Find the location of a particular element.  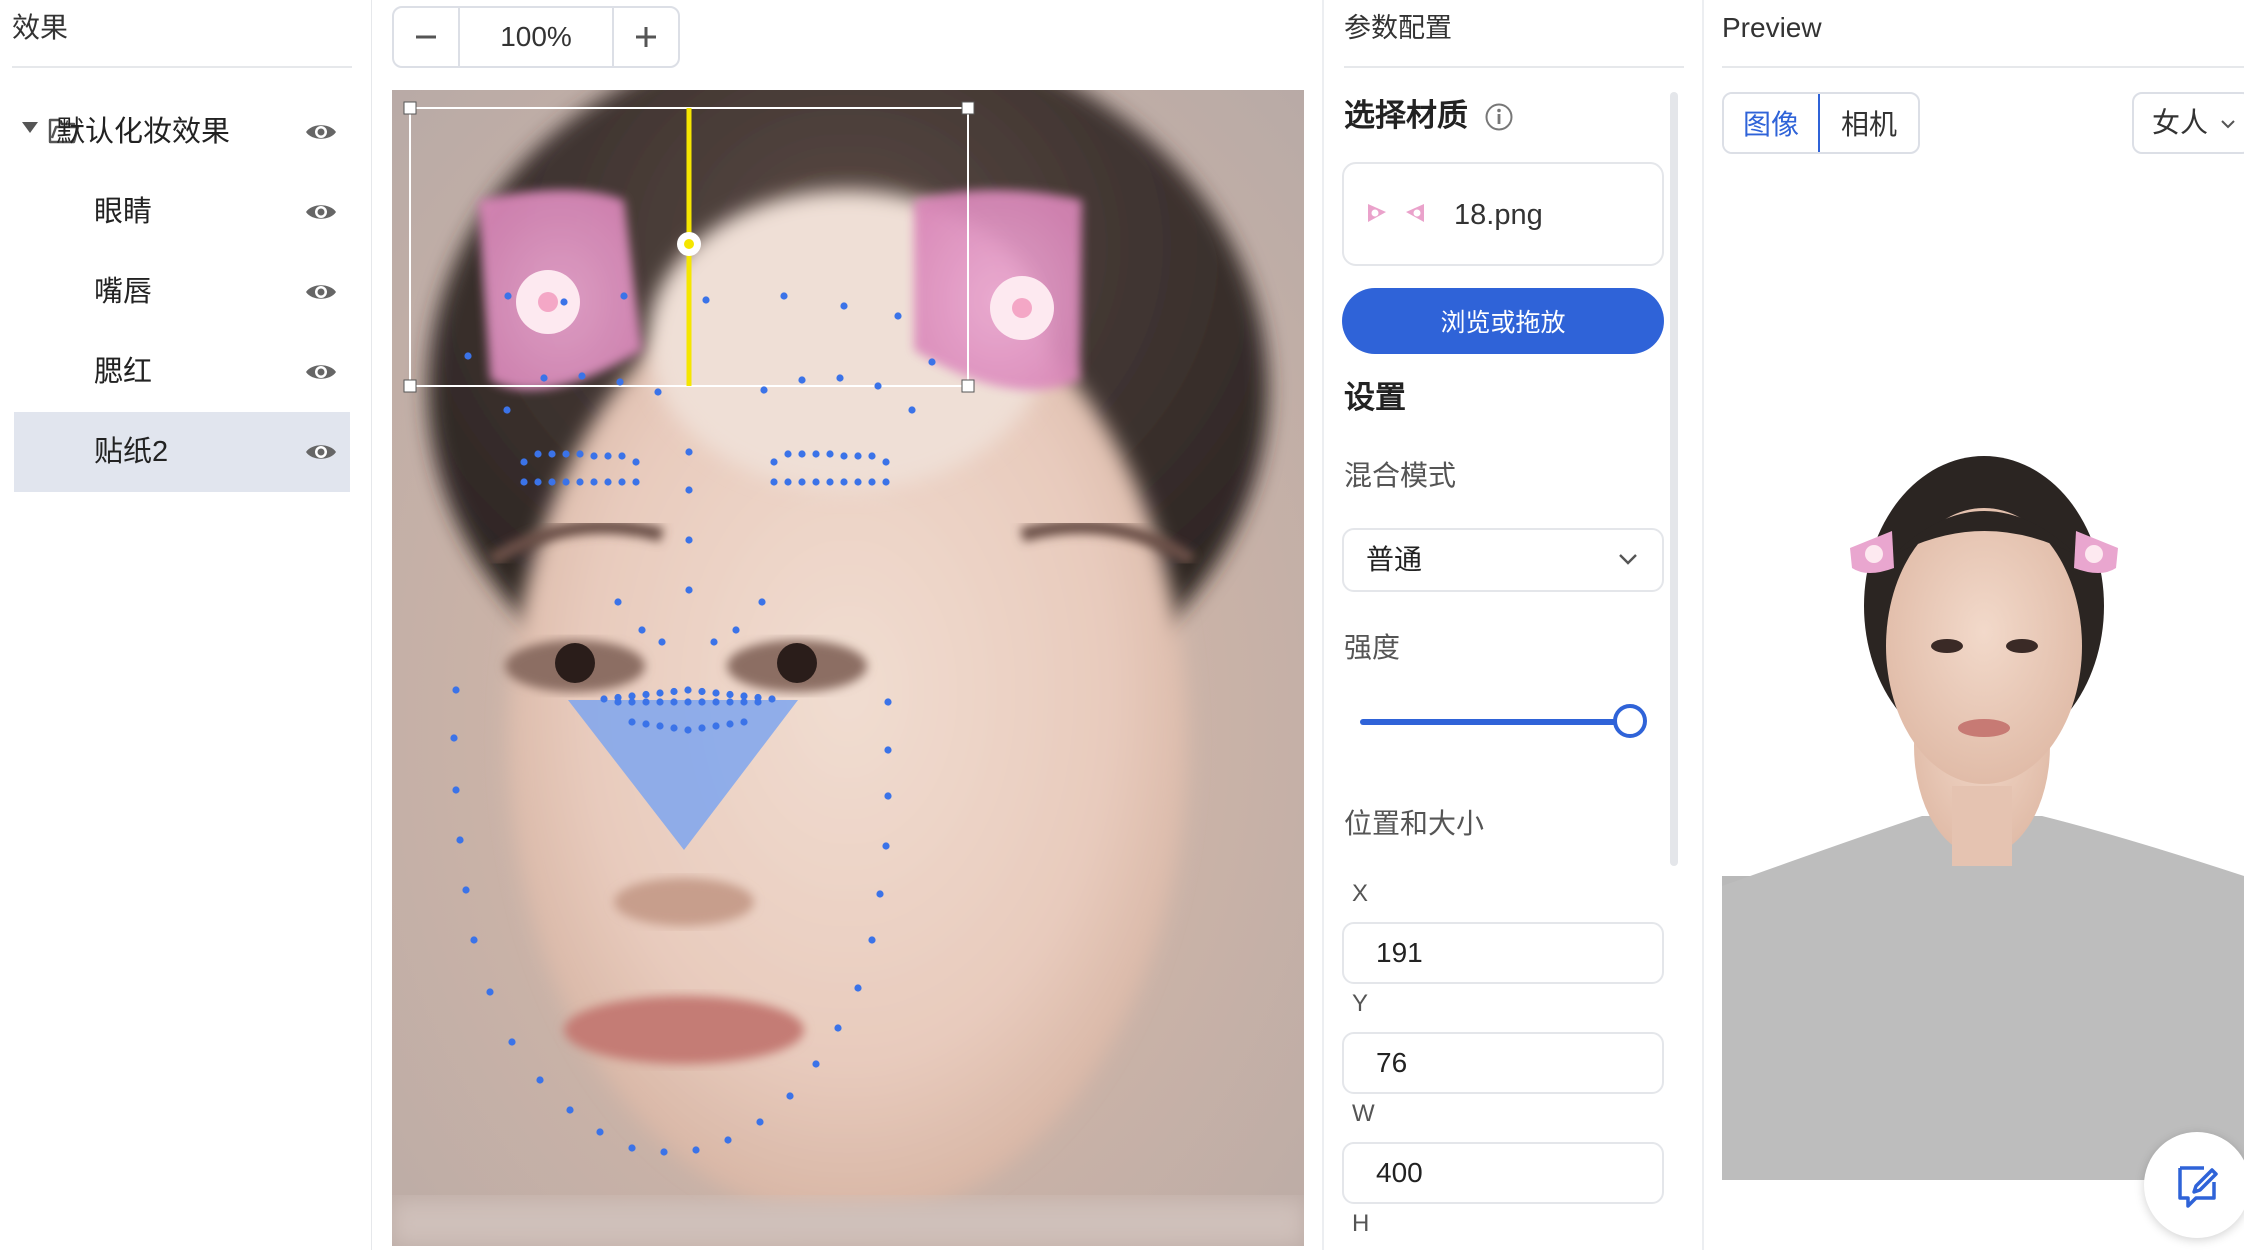

model-value: 女人 is located at coordinates (2180, 122).